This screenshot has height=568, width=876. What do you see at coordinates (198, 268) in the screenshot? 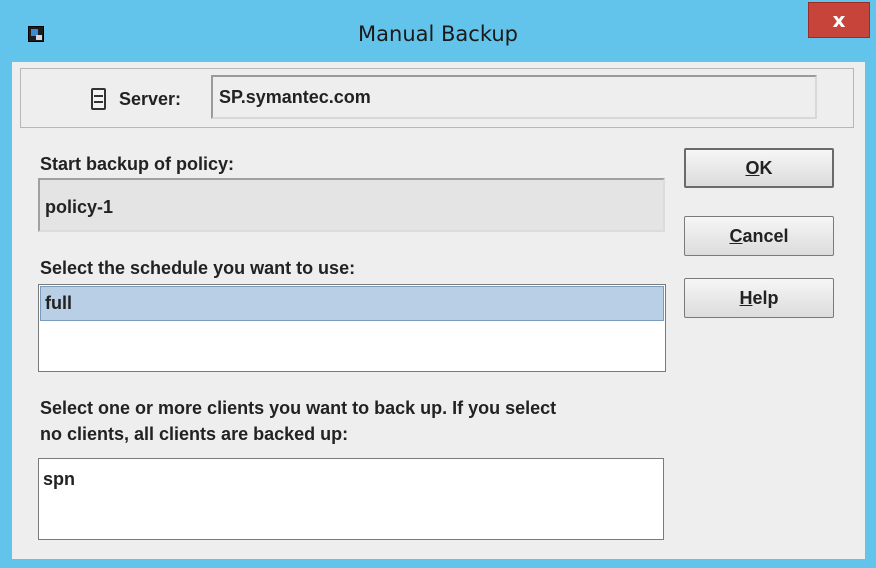
I see `schedule-label: Select the schedule you want to use:` at bounding box center [198, 268].